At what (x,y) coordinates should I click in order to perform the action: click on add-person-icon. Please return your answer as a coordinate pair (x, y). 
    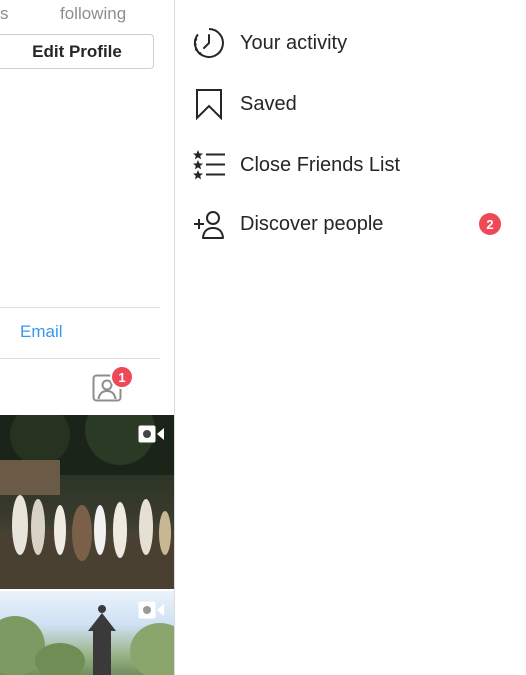
    Looking at the image, I should click on (209, 225).